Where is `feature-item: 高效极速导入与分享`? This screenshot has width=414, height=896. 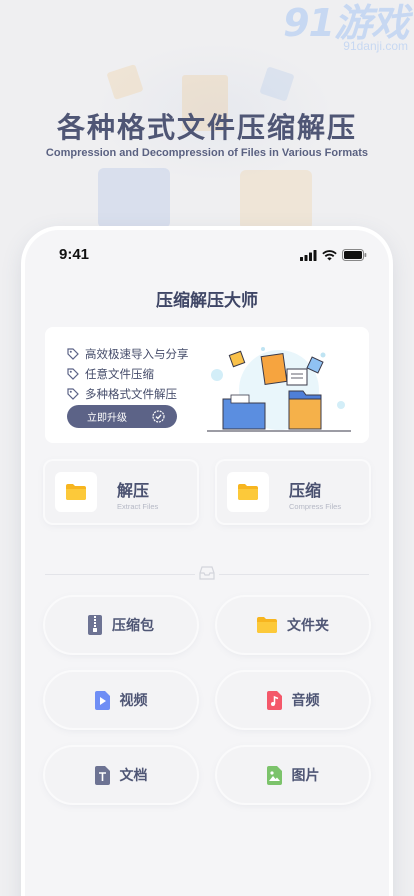
feature-item: 高效极速导入与分享 is located at coordinates (128, 354).